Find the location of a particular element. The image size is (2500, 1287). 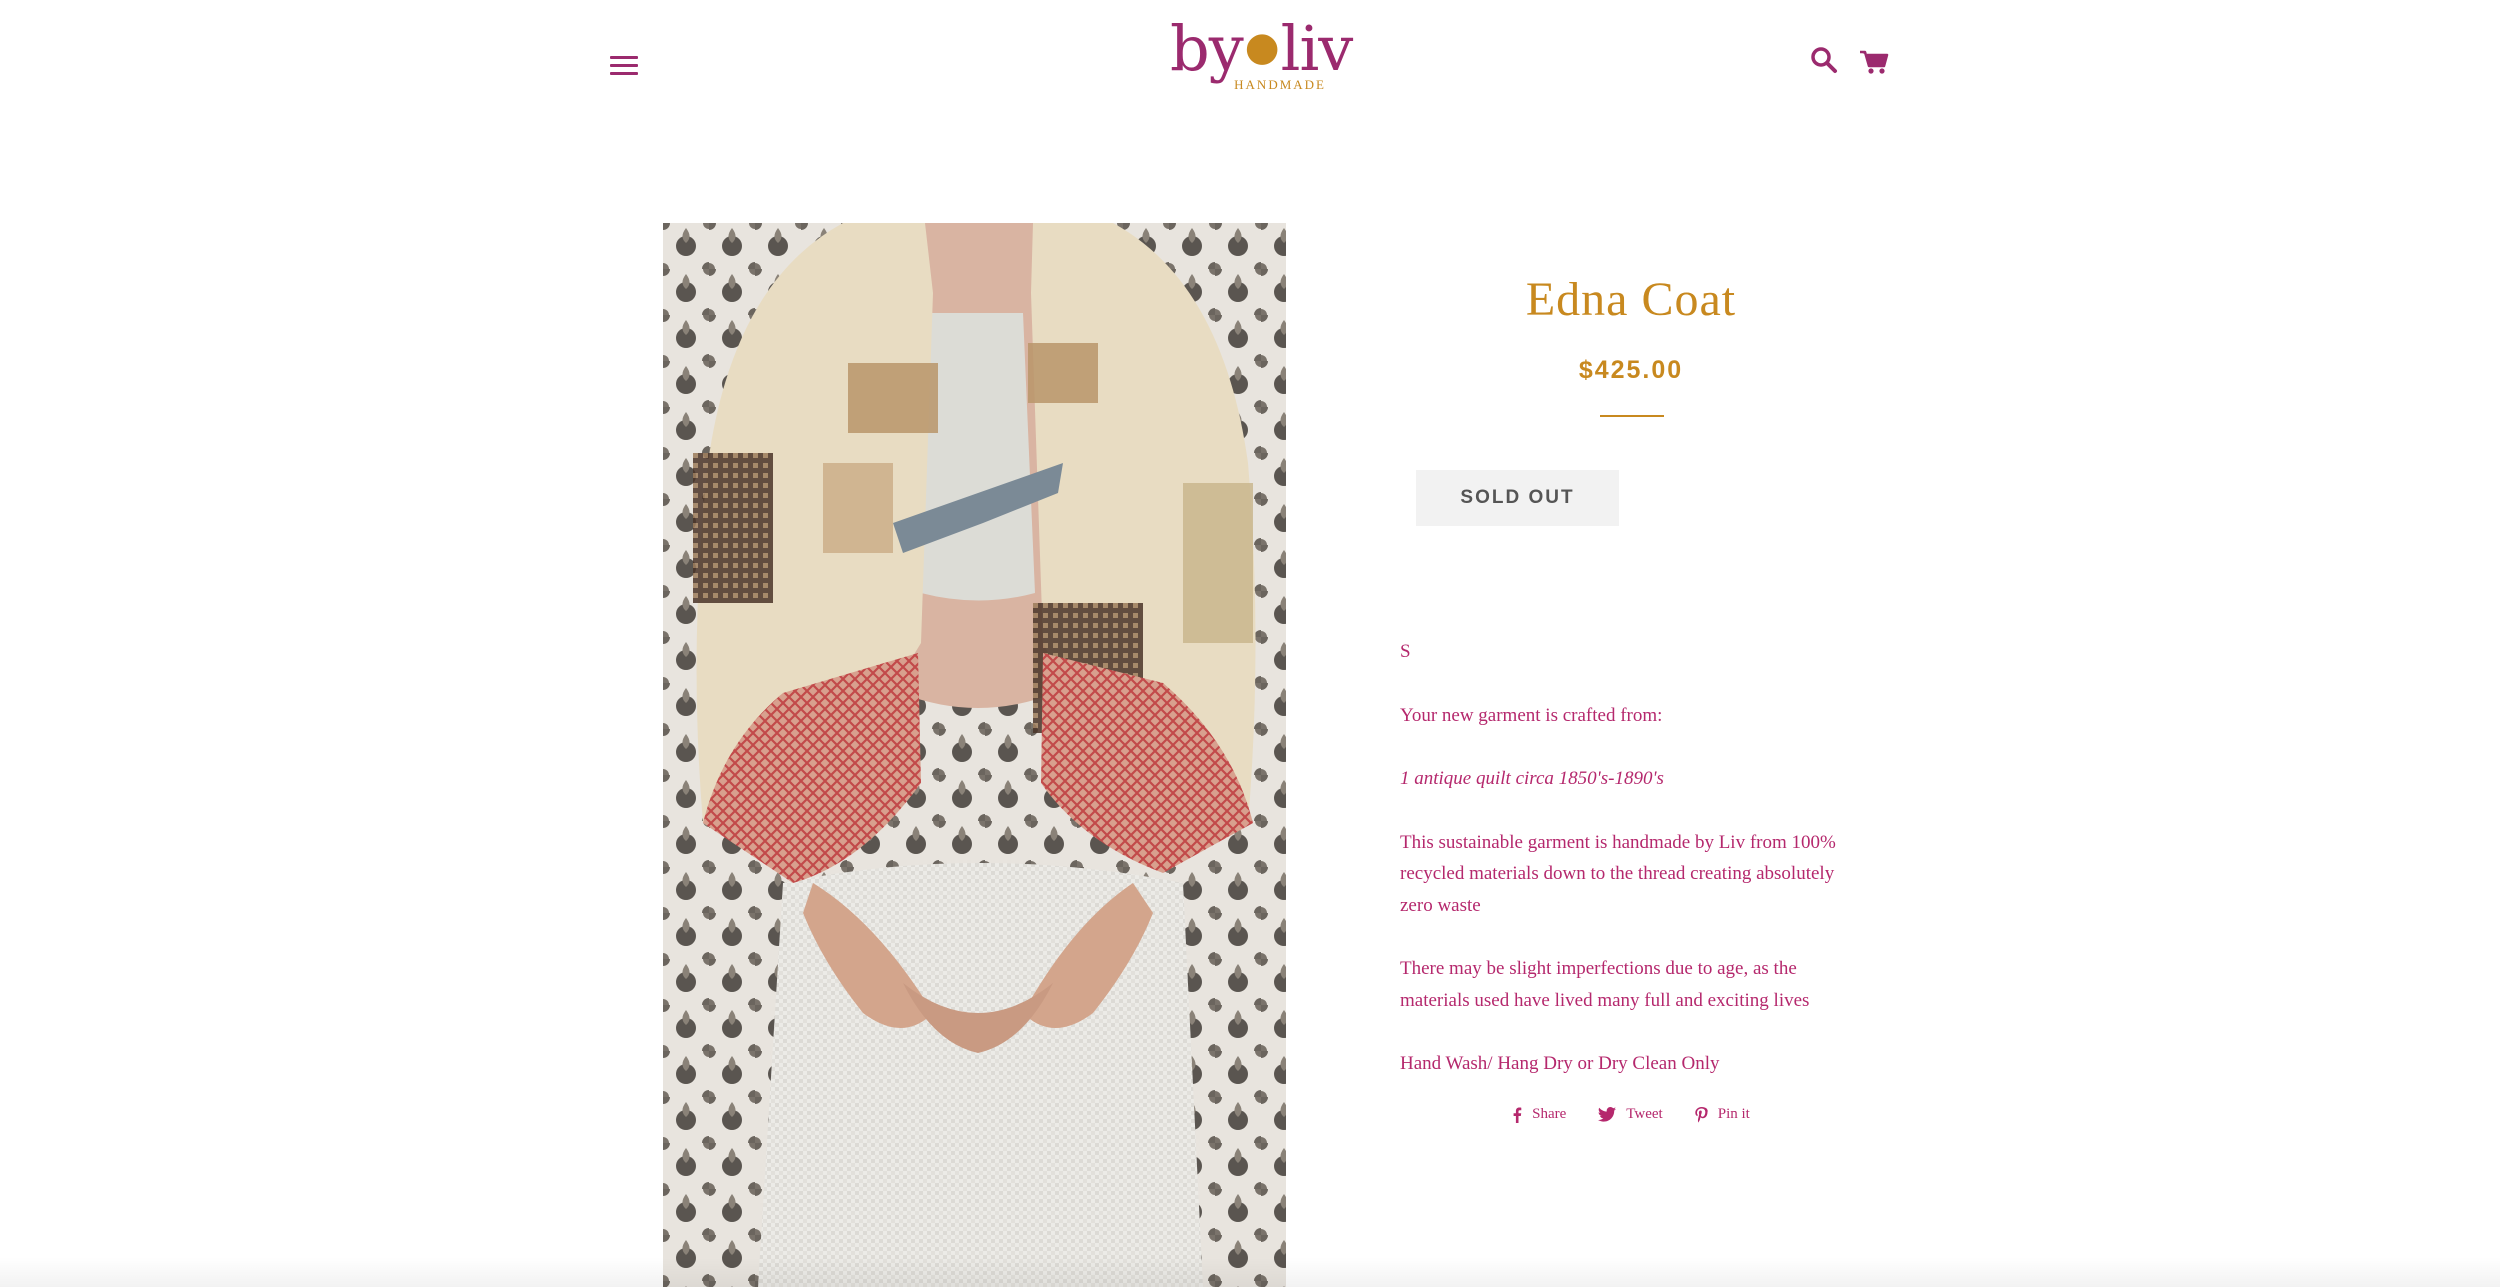

site-header: by●liv HANDMADE is located at coordinates (1250, 65).